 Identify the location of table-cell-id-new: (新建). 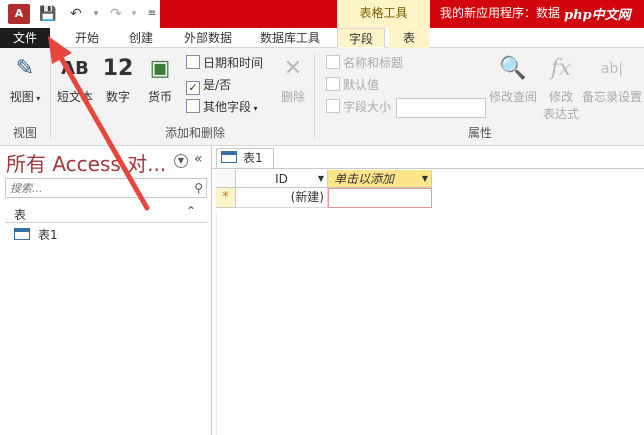
(282, 198).